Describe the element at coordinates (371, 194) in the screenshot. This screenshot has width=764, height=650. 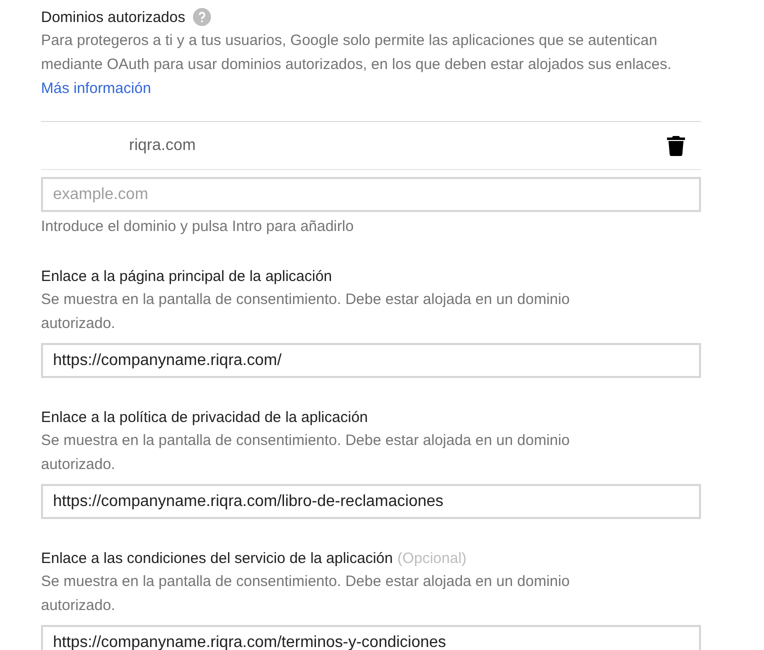
I see `domain-input: example.com` at that location.